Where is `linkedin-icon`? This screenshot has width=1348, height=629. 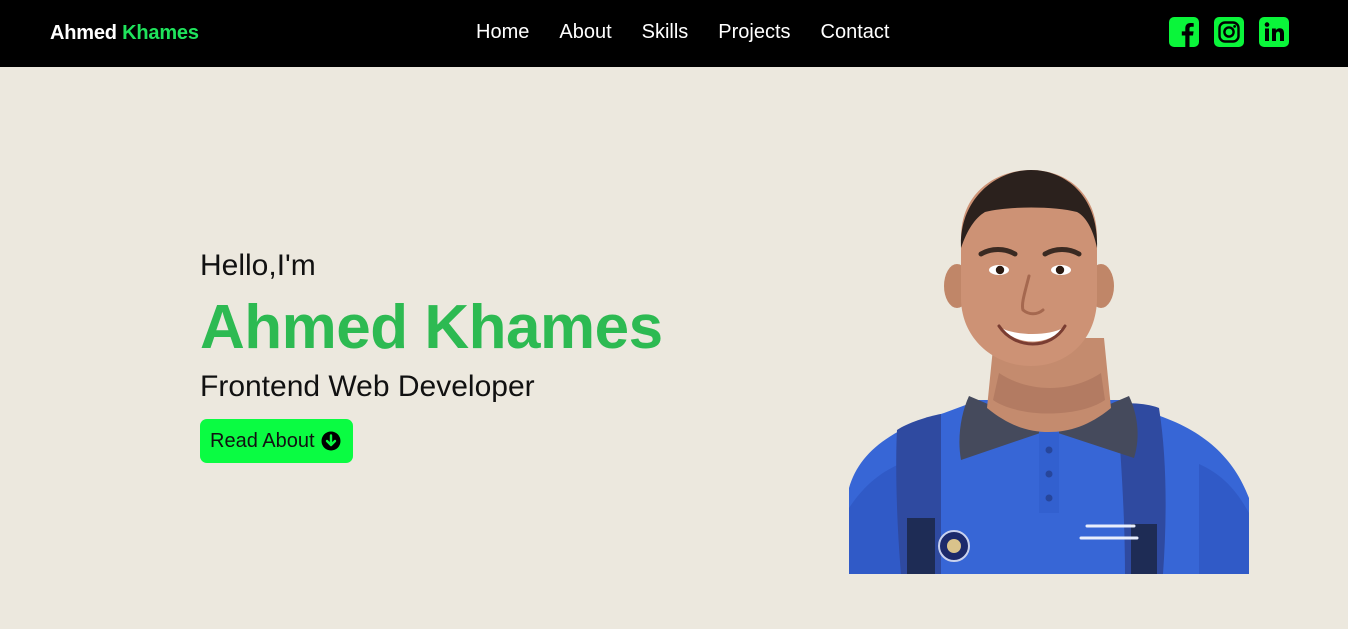 linkedin-icon is located at coordinates (1274, 32).